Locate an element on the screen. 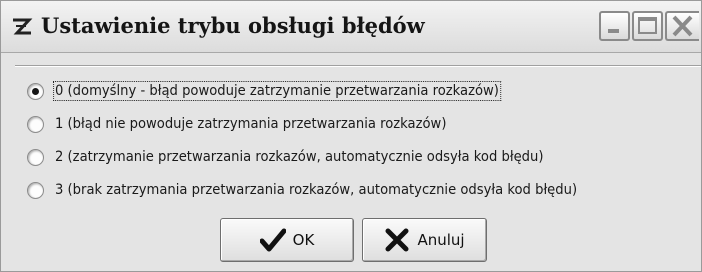 This screenshot has width=702, height=272. close-icon is located at coordinates (682, 26).